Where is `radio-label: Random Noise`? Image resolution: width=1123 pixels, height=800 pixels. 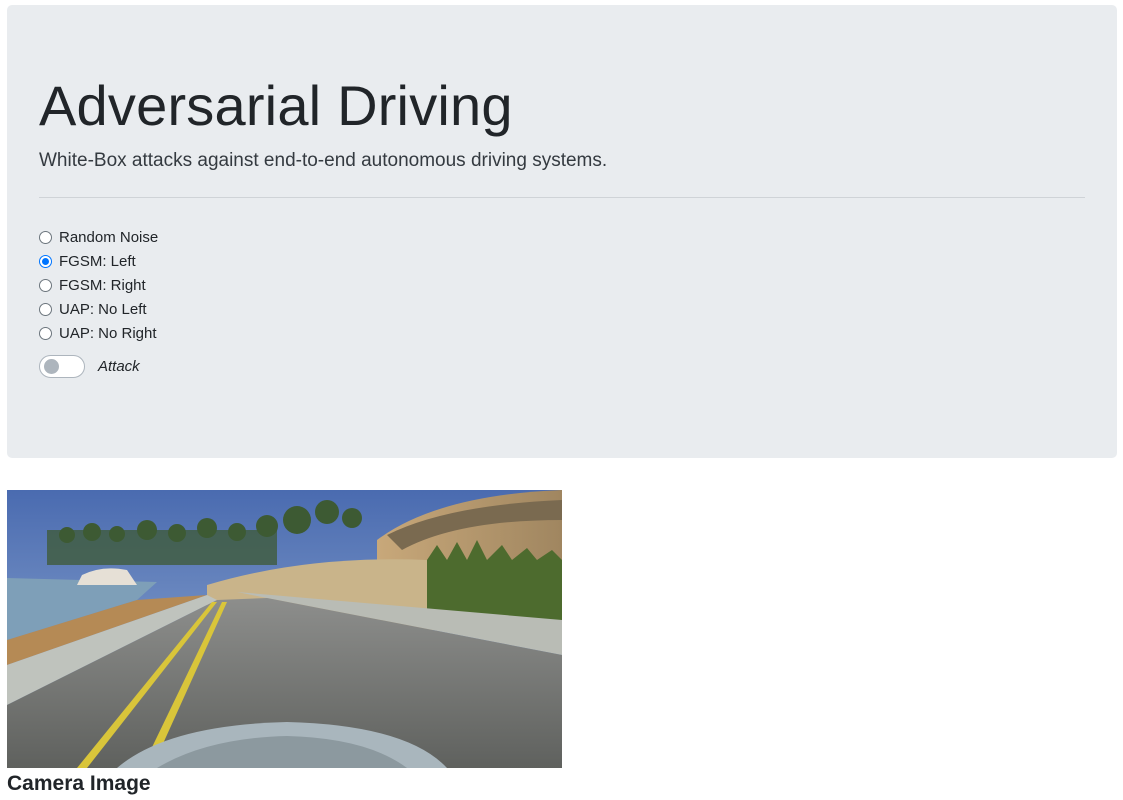
radio-label: Random Noise is located at coordinates (108, 237).